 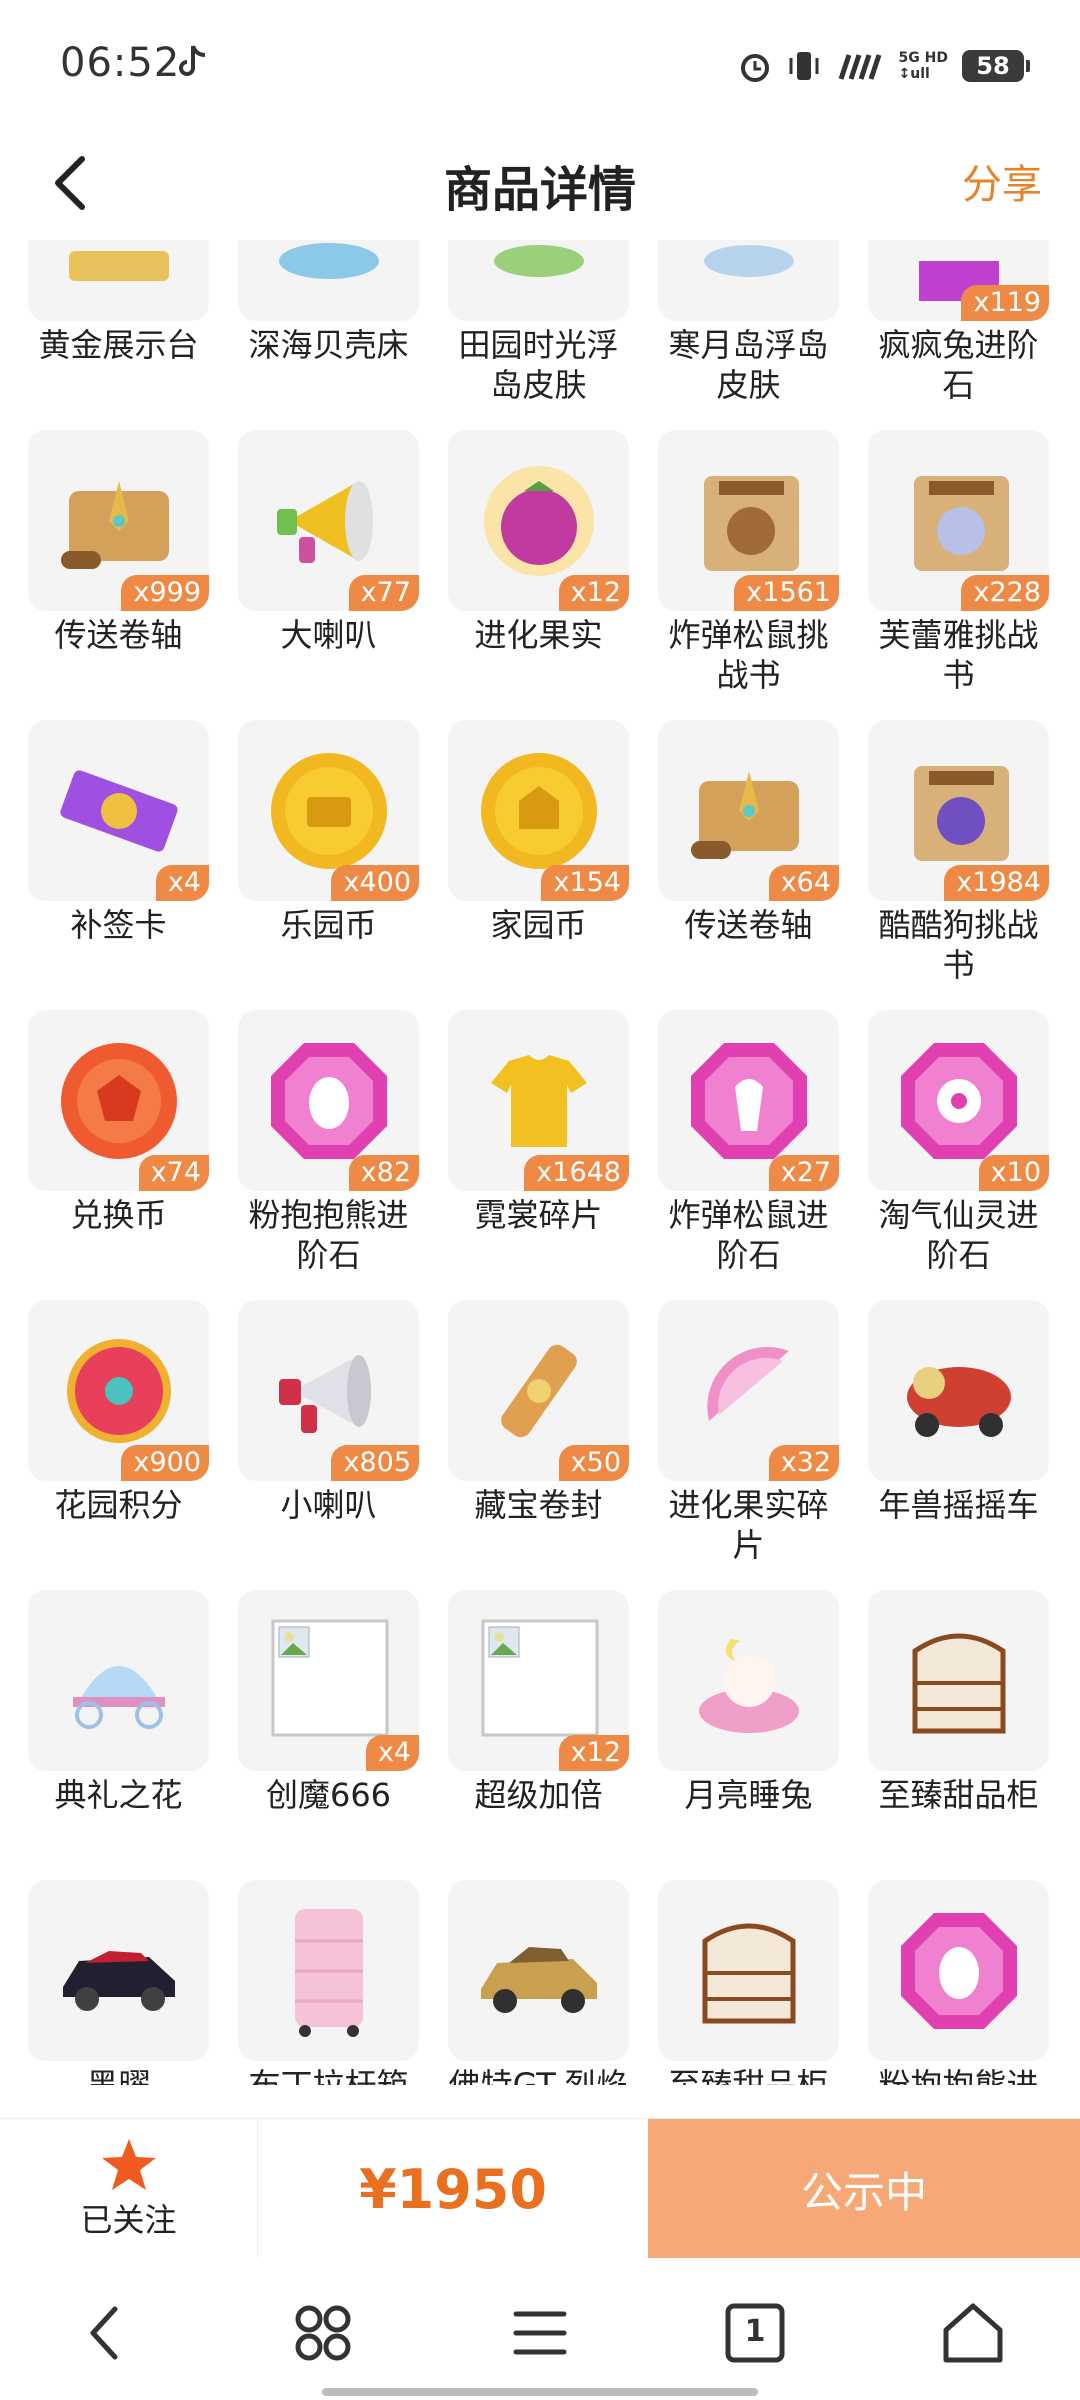 I want to click on item-quantity: x12, so click(x=593, y=593).